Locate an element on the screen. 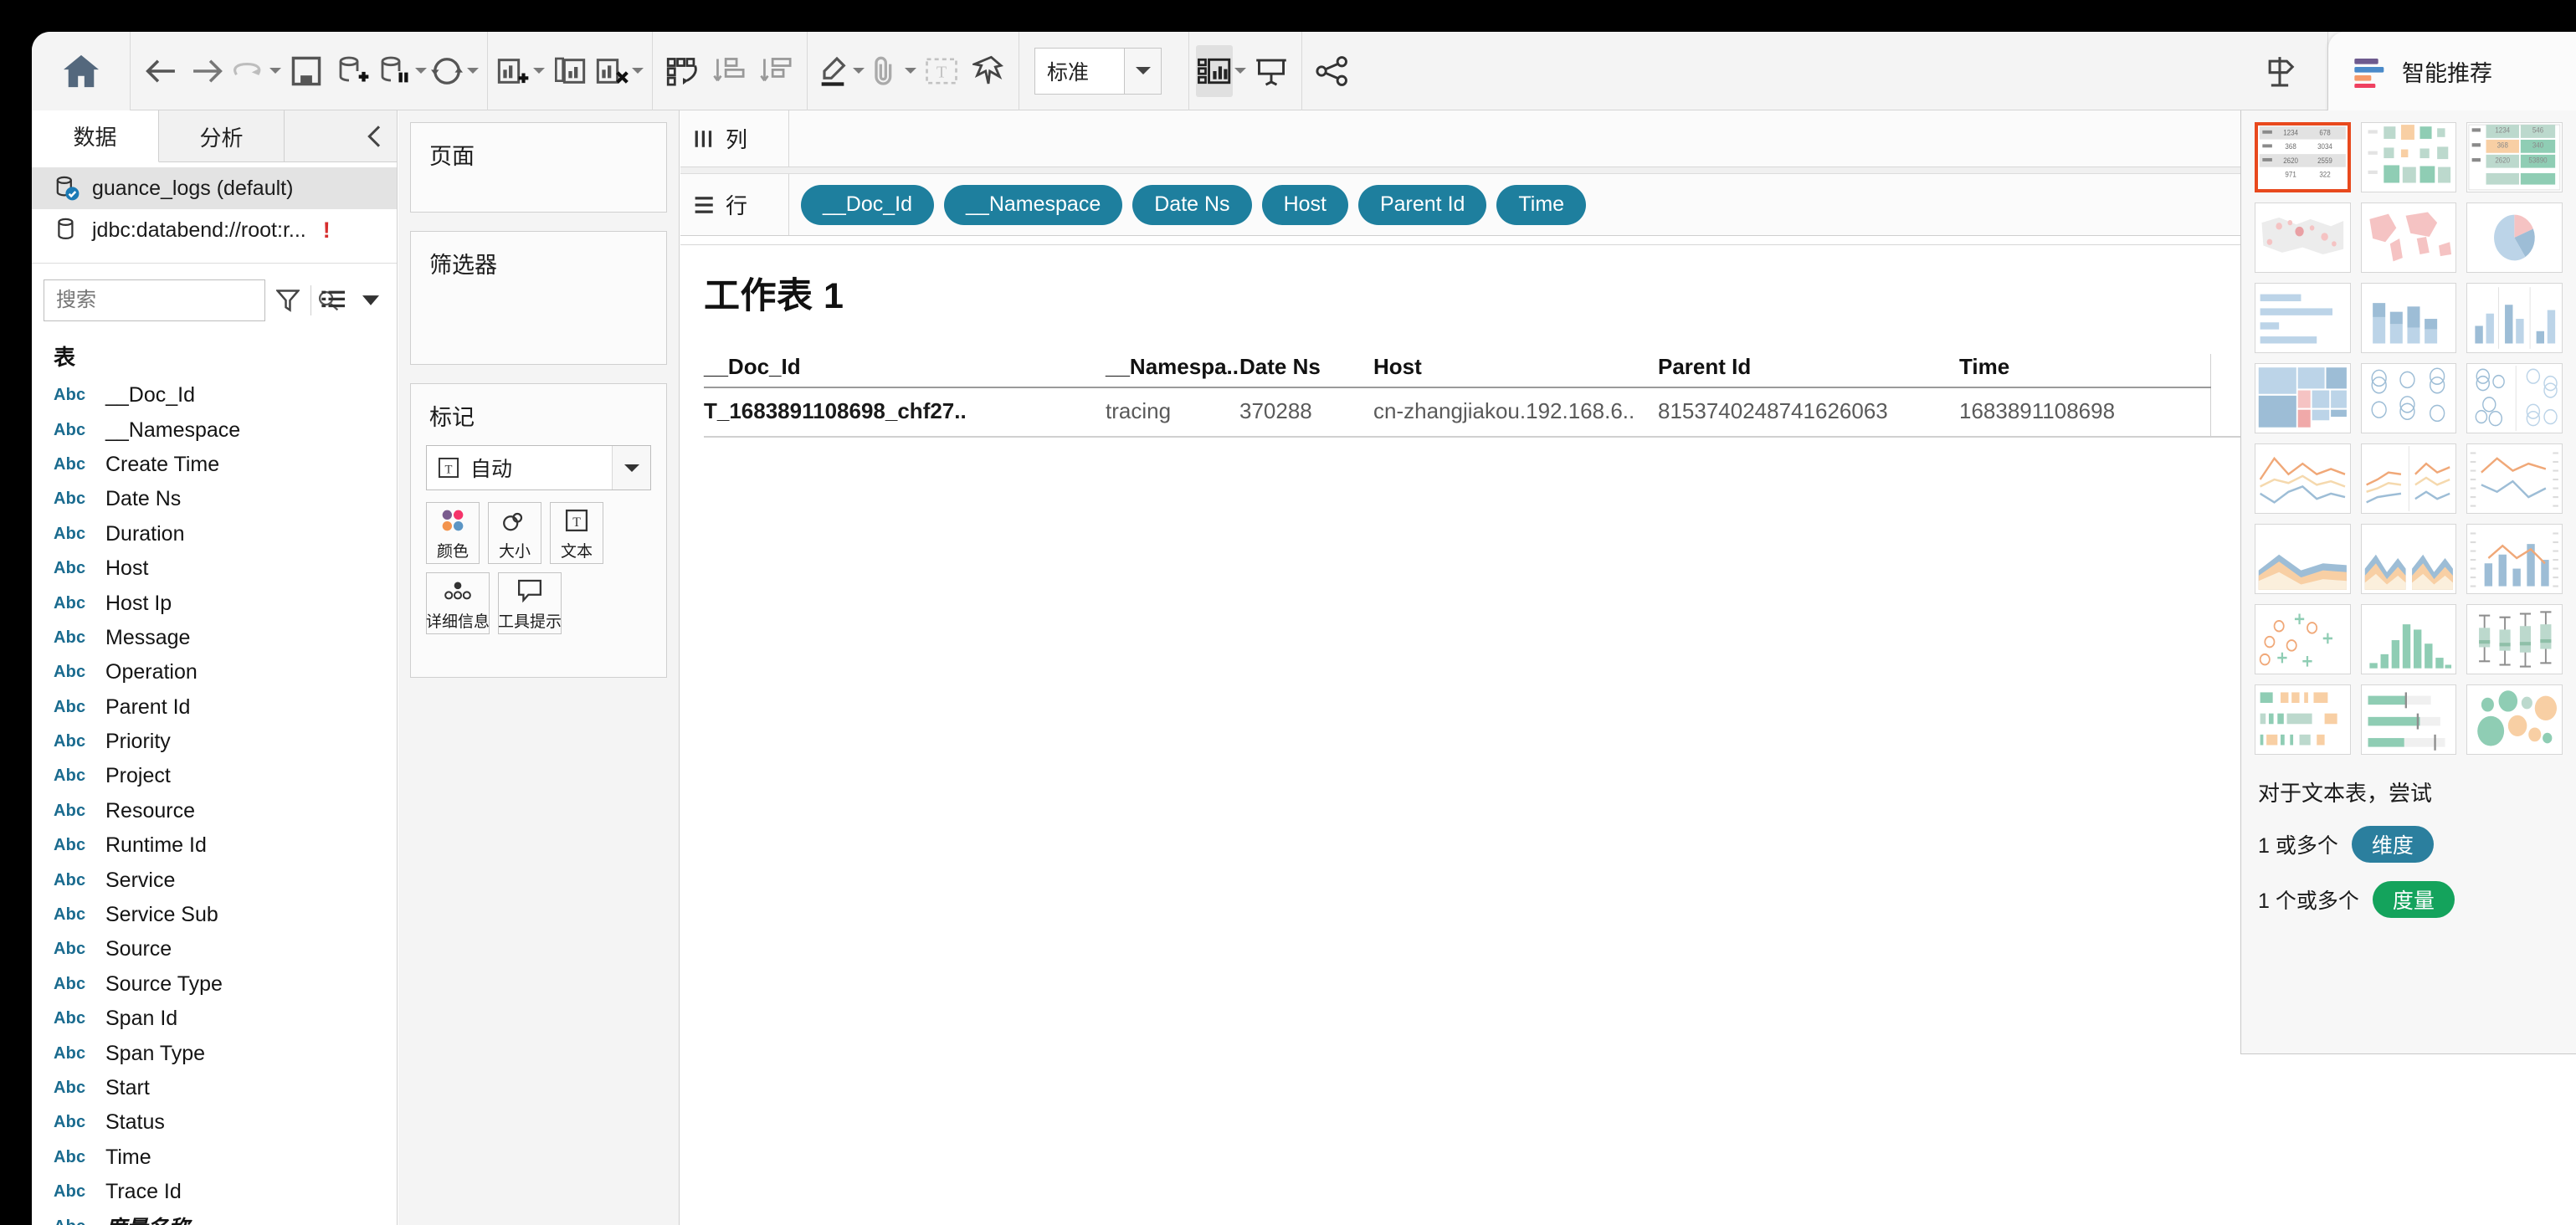 This screenshot has width=2576, height=1225. show-me-histogram is located at coordinates (2408, 639).